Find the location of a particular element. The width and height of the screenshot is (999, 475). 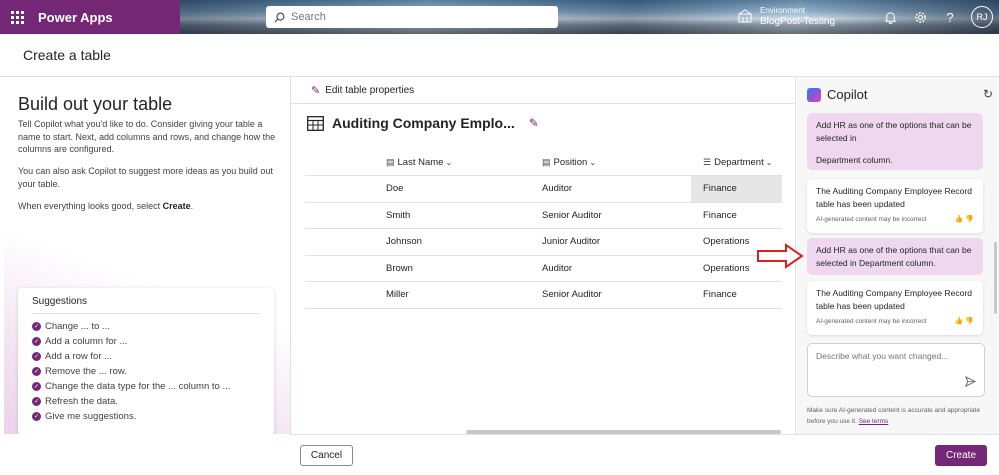

footer-bar: Cancel Create is located at coordinates (644, 454).